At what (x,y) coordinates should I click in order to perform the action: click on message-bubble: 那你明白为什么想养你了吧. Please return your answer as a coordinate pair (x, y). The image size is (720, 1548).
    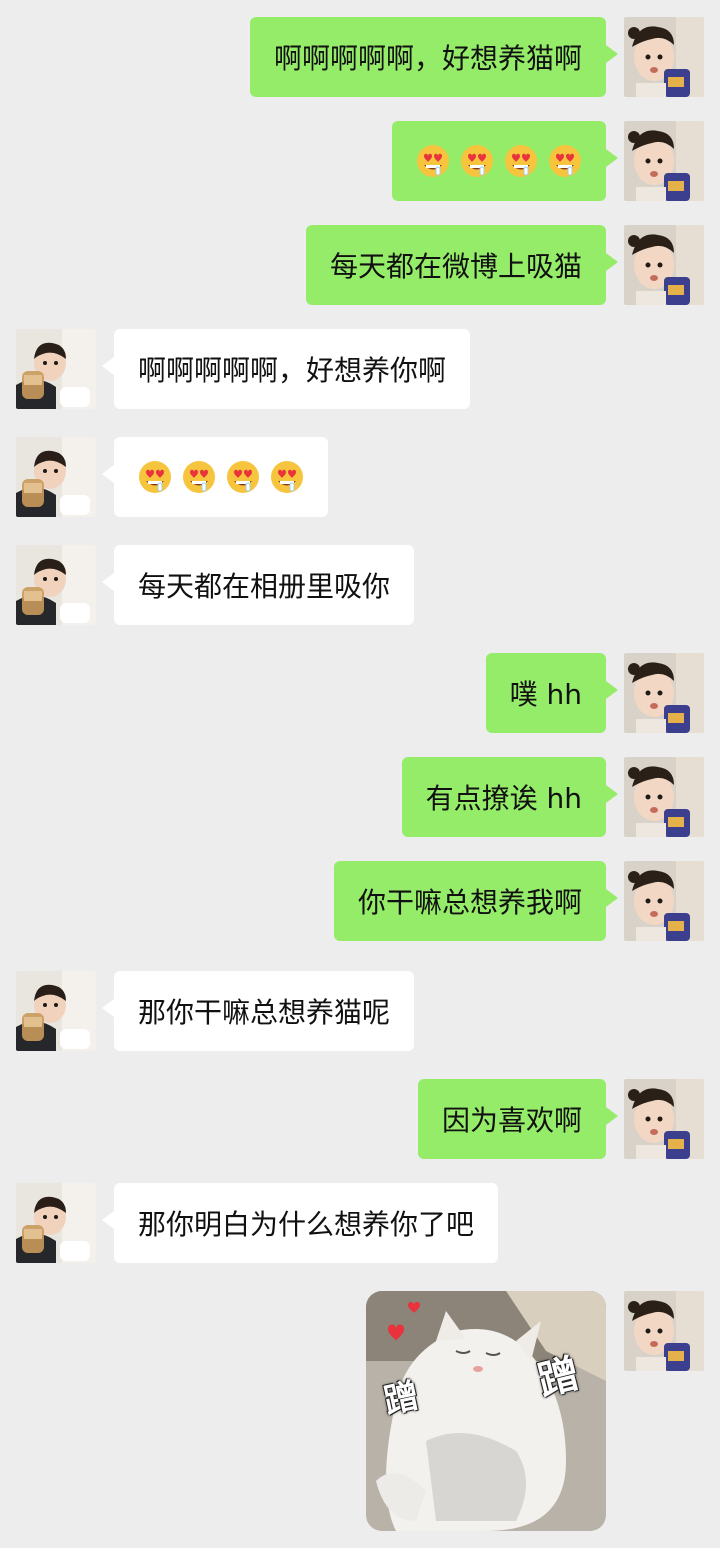
    Looking at the image, I should click on (300, 1223).